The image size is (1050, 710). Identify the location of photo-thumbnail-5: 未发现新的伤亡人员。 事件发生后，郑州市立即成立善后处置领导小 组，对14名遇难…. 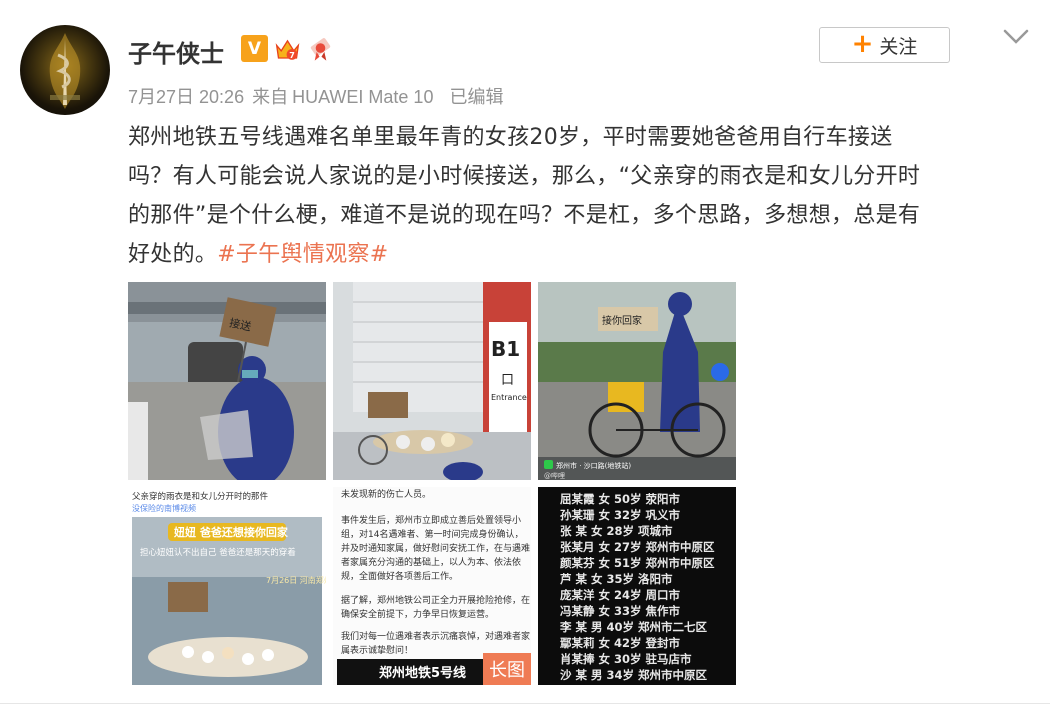
(432, 586).